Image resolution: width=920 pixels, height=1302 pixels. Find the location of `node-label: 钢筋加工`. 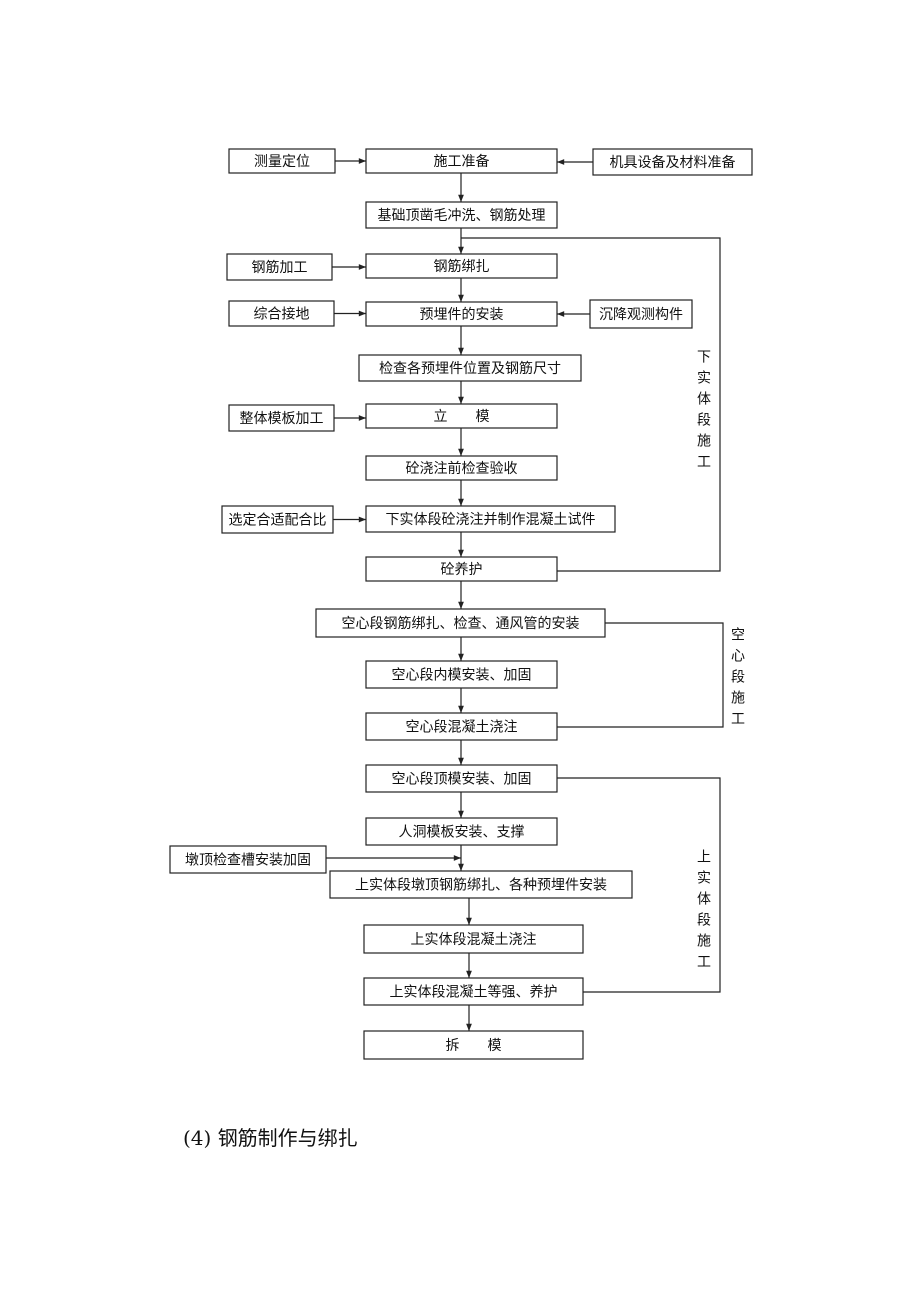

node-label: 钢筋加工 is located at coordinates (280, 267).